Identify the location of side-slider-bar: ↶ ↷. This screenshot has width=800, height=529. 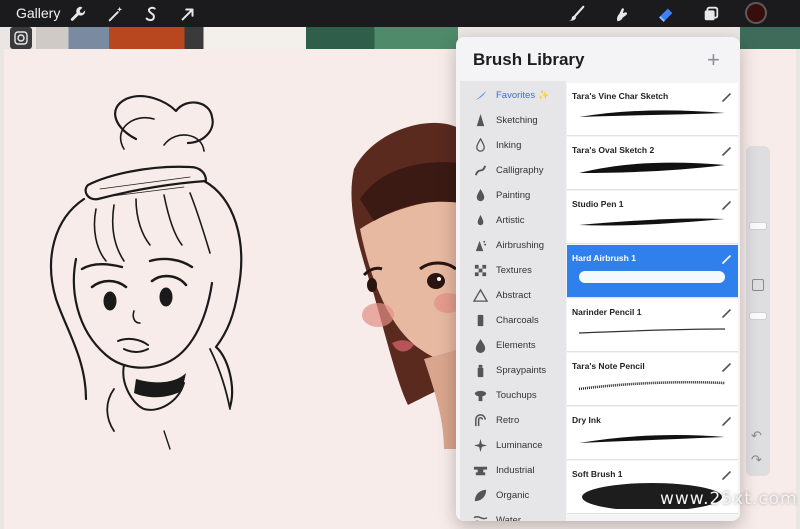
(758, 311).